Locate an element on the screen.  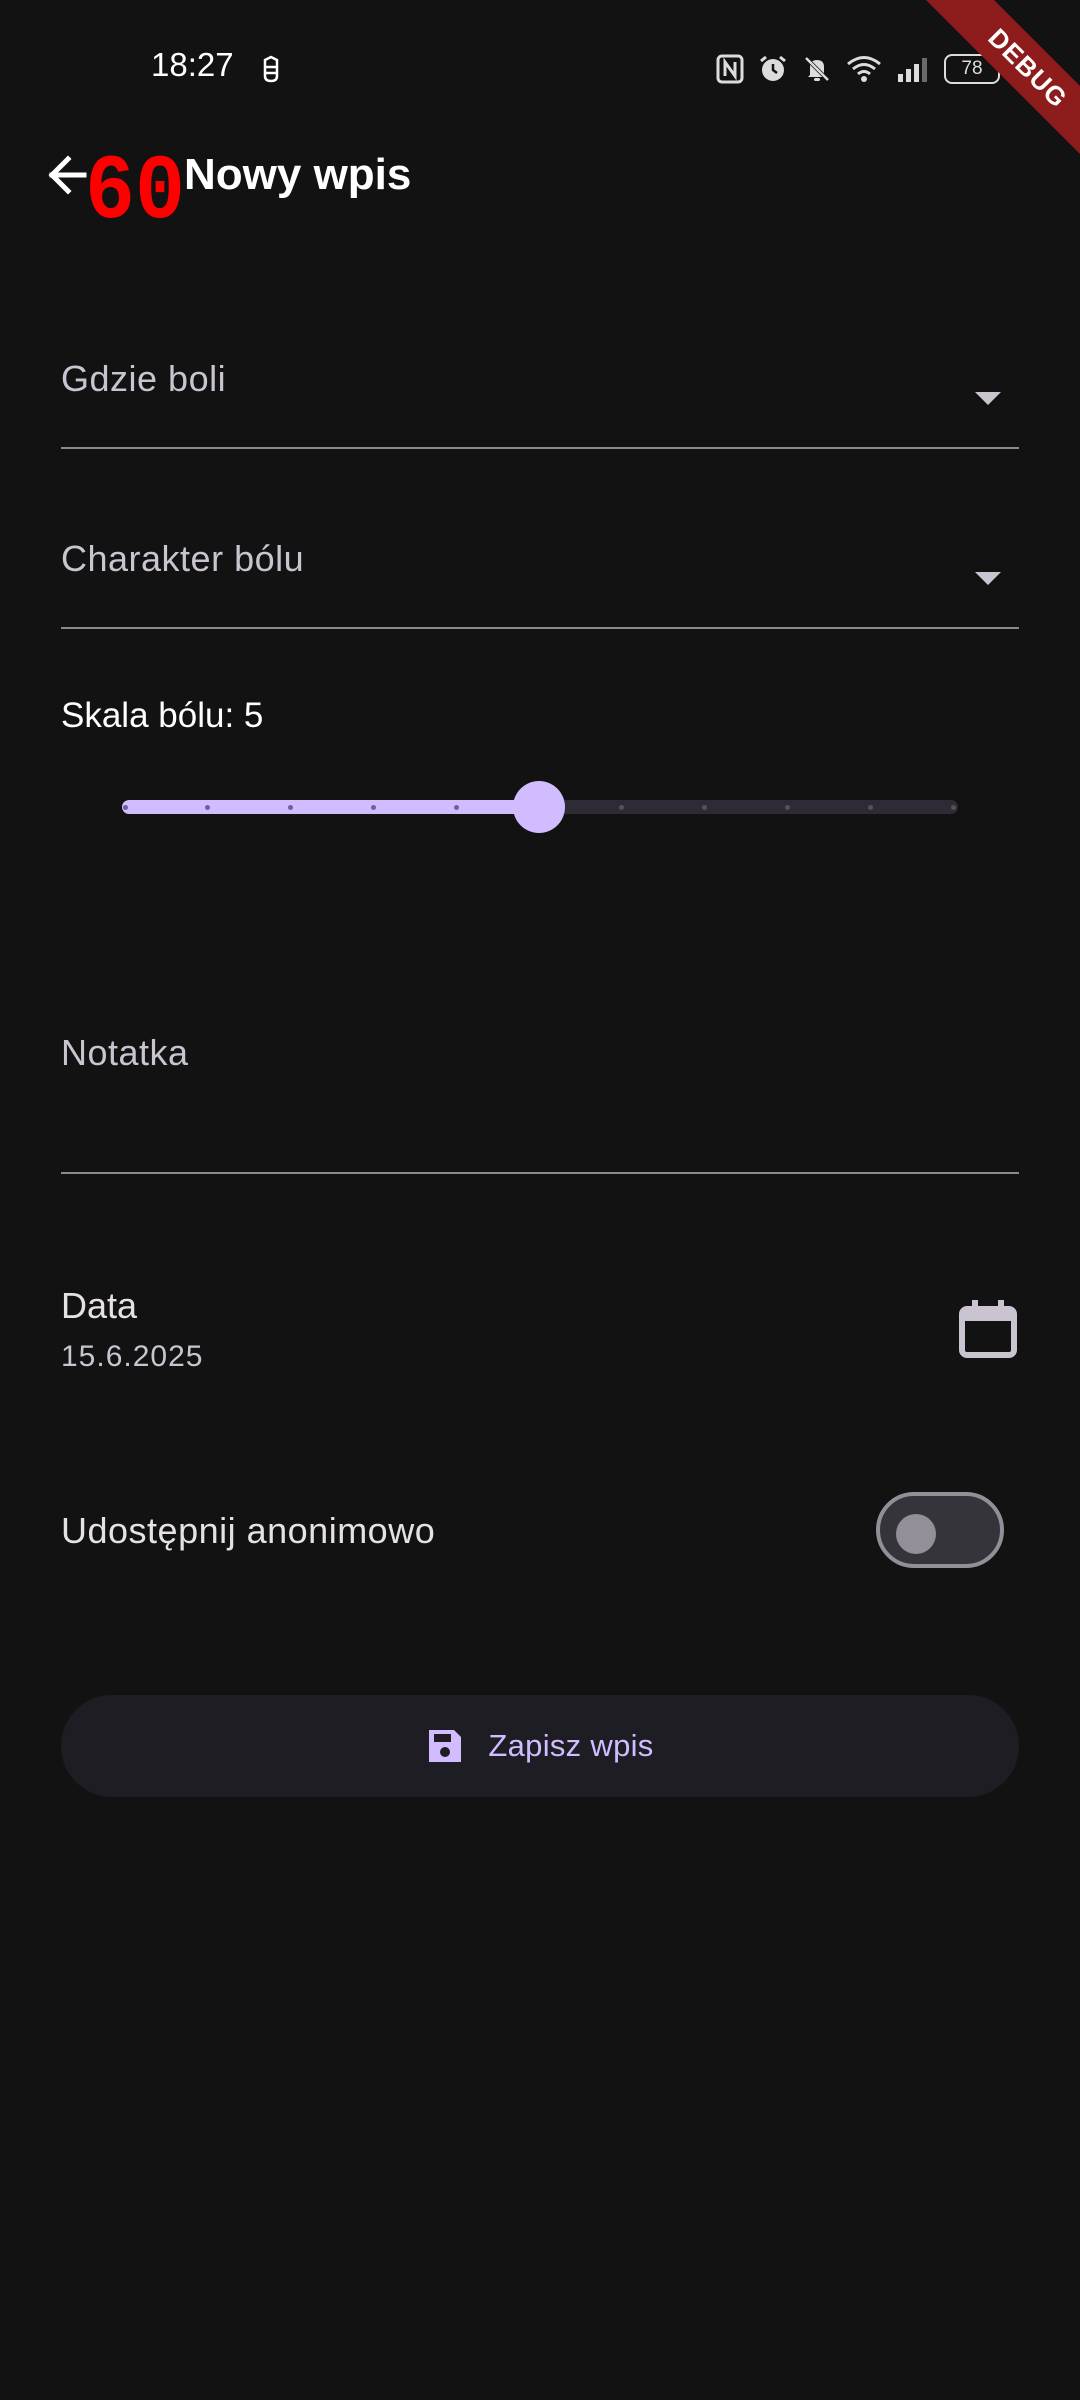
page-title: Nowy wpis is located at coordinates (298, 174).